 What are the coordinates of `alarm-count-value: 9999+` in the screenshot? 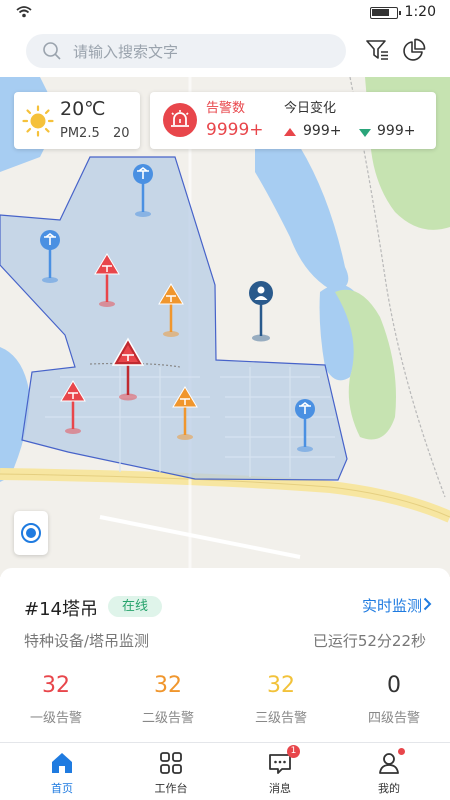 It's located at (235, 130).